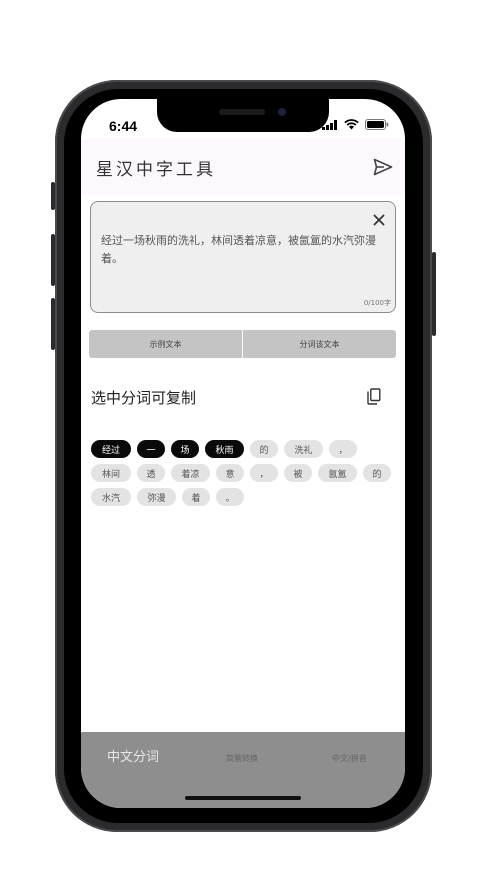  Describe the element at coordinates (111, 473) in the screenshot. I see `token-chip: 林间` at that location.